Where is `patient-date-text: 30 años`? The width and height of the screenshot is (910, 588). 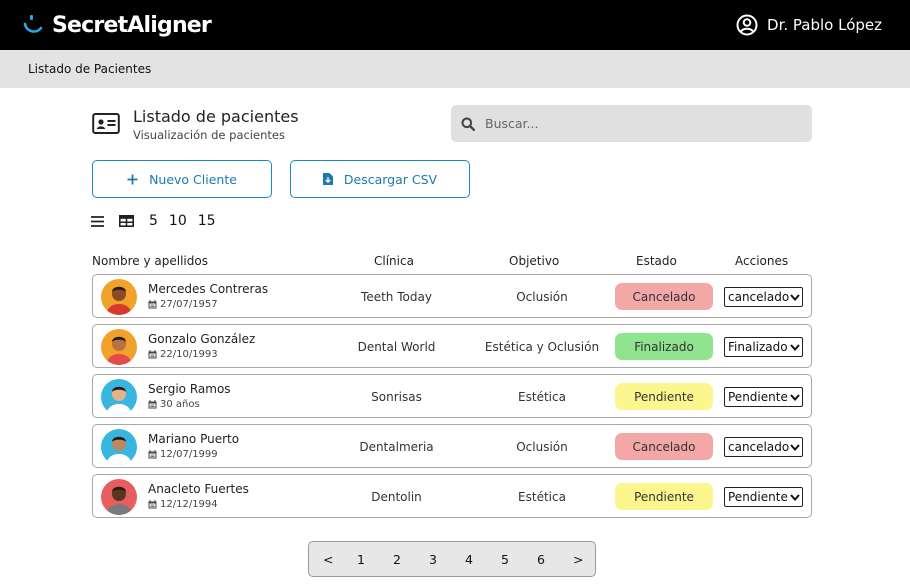 patient-date-text: 30 años is located at coordinates (180, 404).